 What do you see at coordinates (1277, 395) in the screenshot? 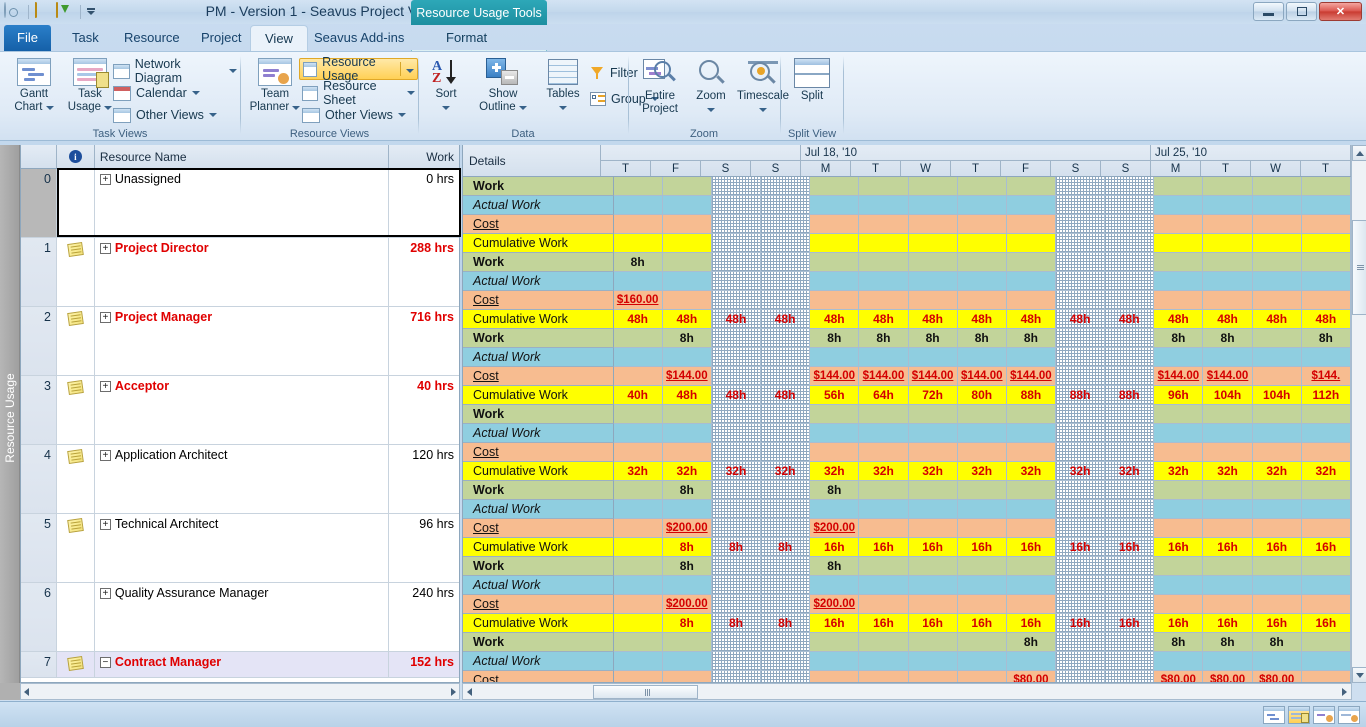
I see `usage-cell: 104h` at bounding box center [1277, 395].